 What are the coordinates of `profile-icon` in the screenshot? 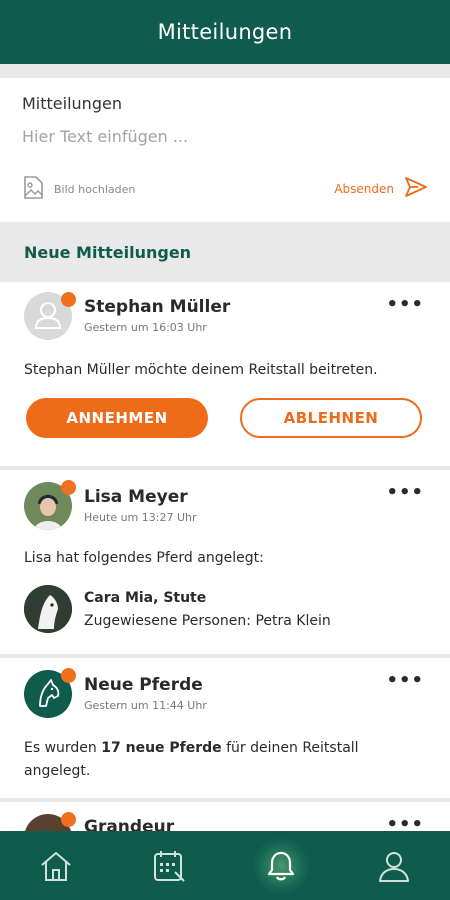 It's located at (393, 866).